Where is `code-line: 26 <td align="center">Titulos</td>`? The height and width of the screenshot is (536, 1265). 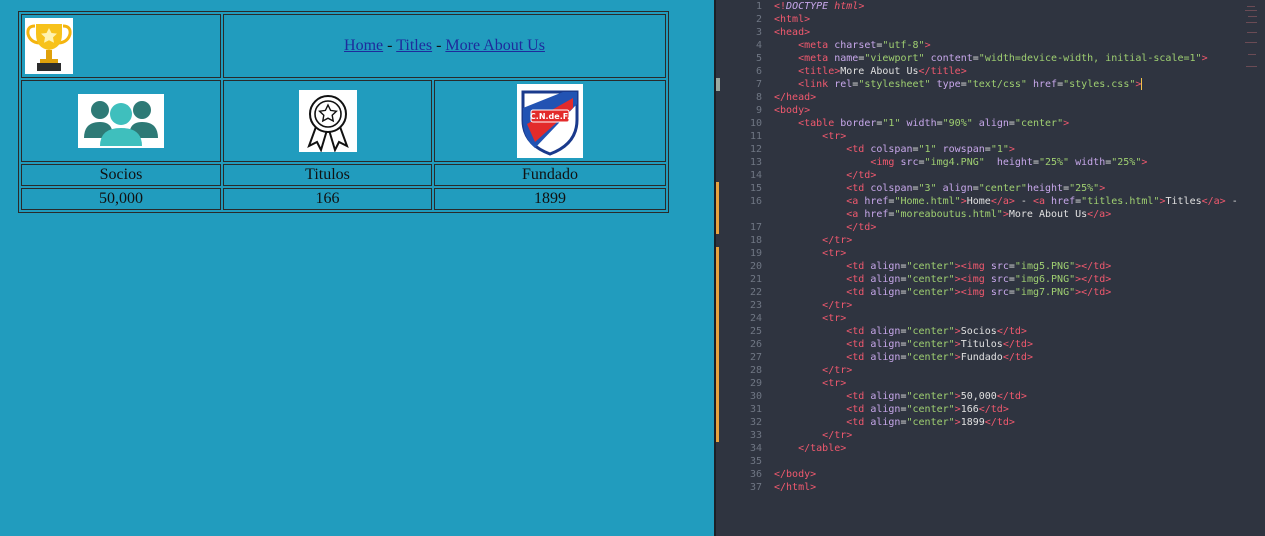
code-line: 26 <td align="center">Titulos</td> is located at coordinates (990, 344).